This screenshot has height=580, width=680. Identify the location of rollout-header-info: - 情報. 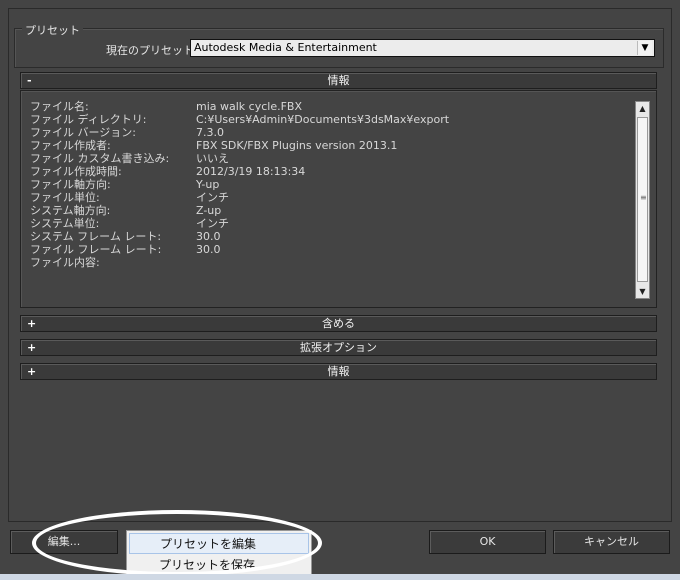
(338, 80).